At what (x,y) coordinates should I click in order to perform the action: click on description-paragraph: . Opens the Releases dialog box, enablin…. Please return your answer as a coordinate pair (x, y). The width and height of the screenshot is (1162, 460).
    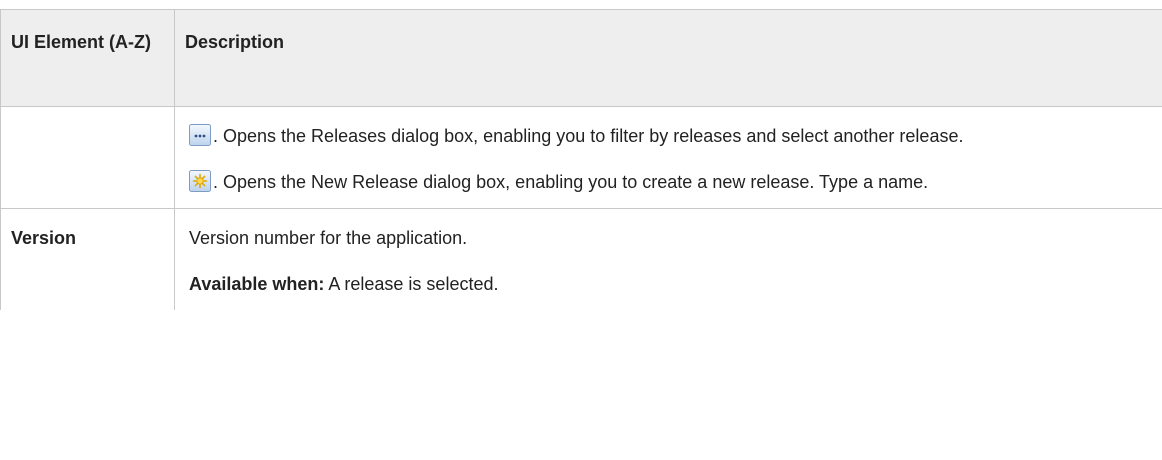
    Looking at the image, I should click on (671, 136).